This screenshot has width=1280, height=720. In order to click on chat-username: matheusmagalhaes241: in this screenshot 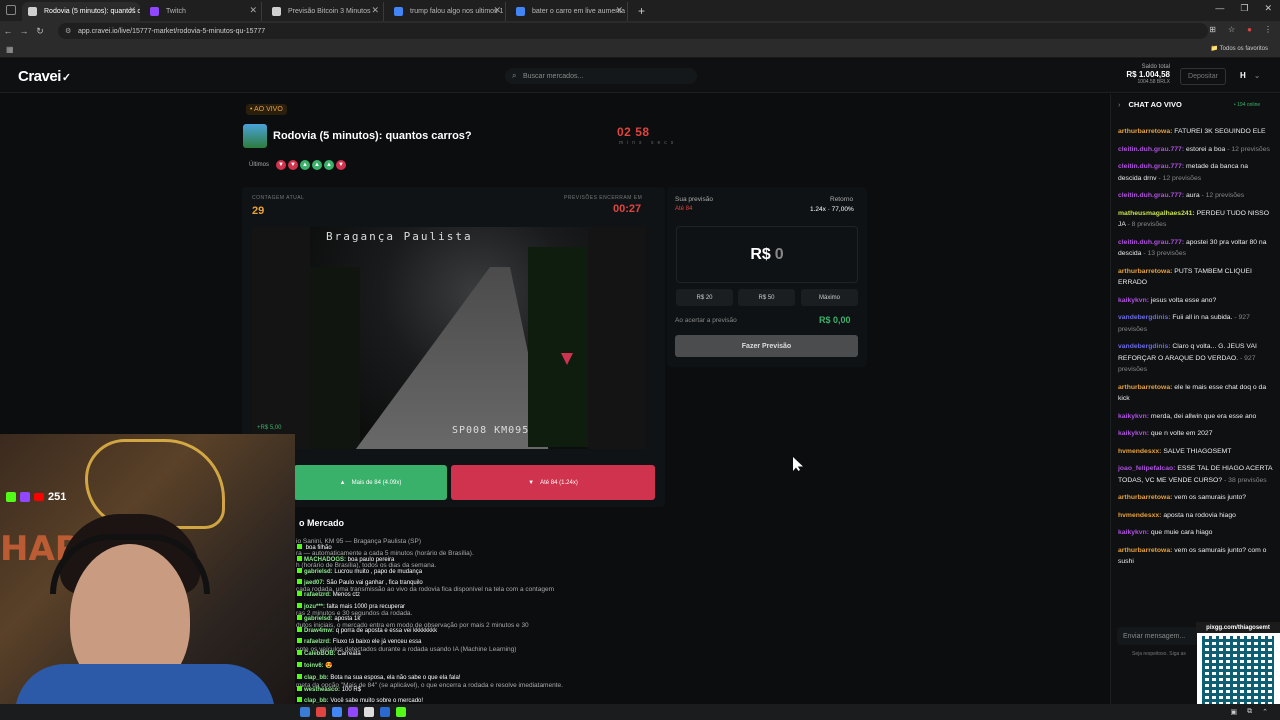, I will do `click(1156, 213)`.